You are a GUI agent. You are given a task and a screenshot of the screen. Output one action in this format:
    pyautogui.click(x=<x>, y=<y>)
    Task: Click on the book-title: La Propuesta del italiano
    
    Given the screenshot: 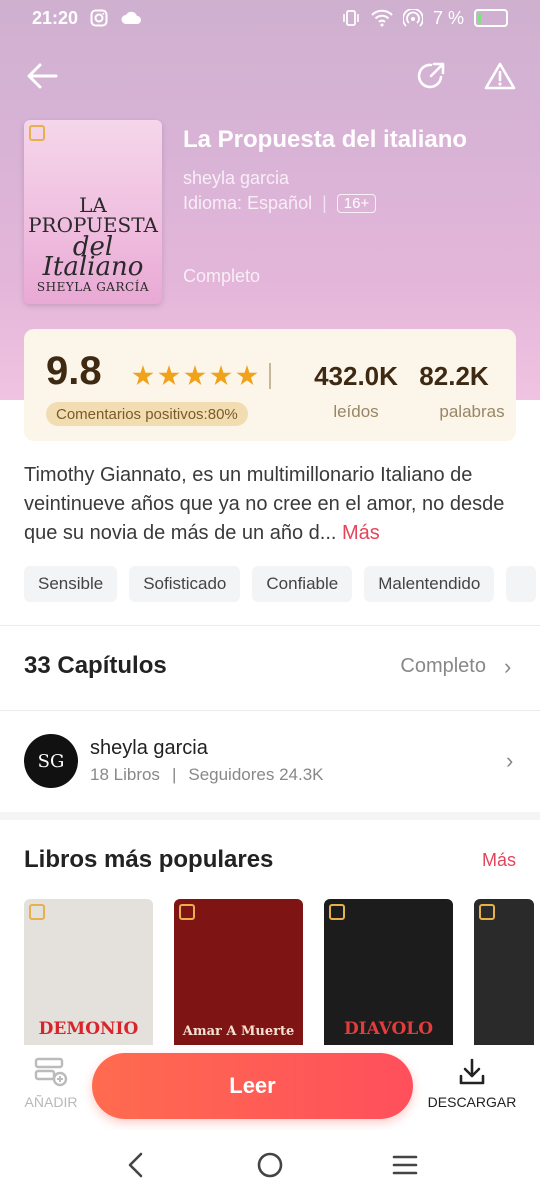 What is the action you would take?
    pyautogui.click(x=325, y=139)
    